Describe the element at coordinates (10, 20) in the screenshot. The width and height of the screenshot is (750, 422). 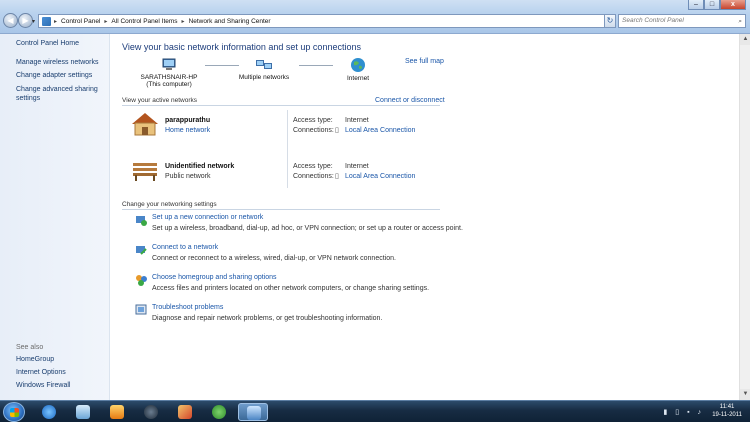
I see `back-button: ◀` at that location.